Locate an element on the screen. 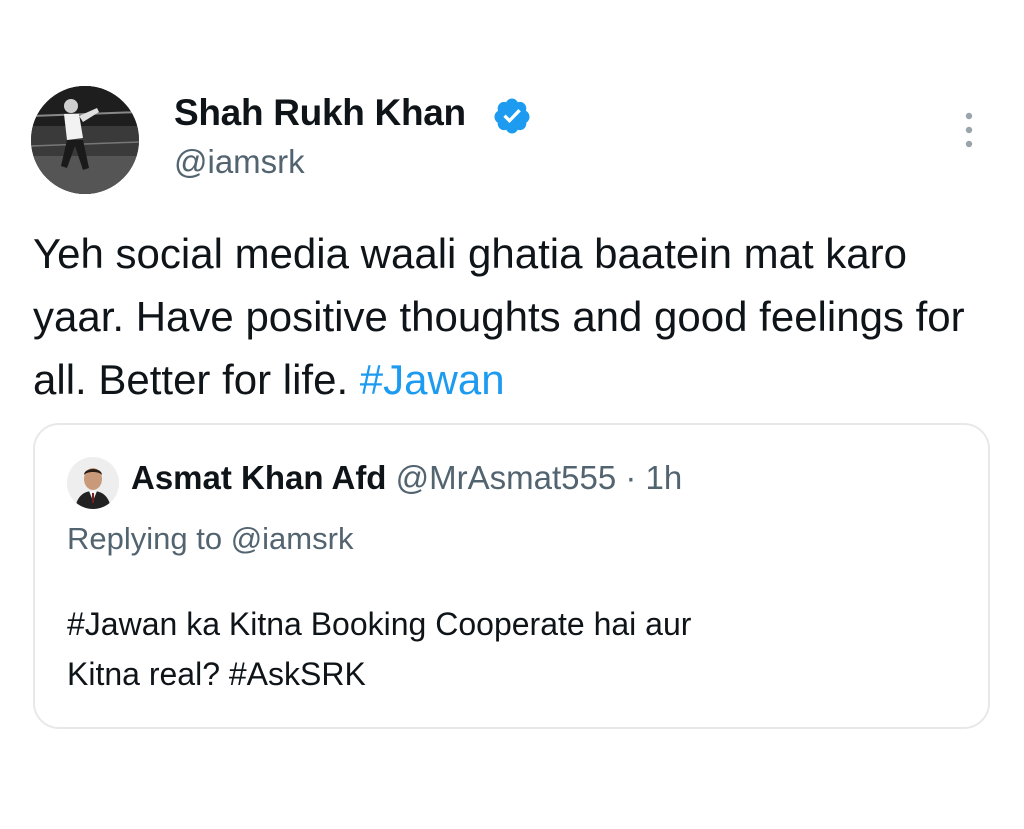  more-vertical-icon is located at coordinates (969, 130).